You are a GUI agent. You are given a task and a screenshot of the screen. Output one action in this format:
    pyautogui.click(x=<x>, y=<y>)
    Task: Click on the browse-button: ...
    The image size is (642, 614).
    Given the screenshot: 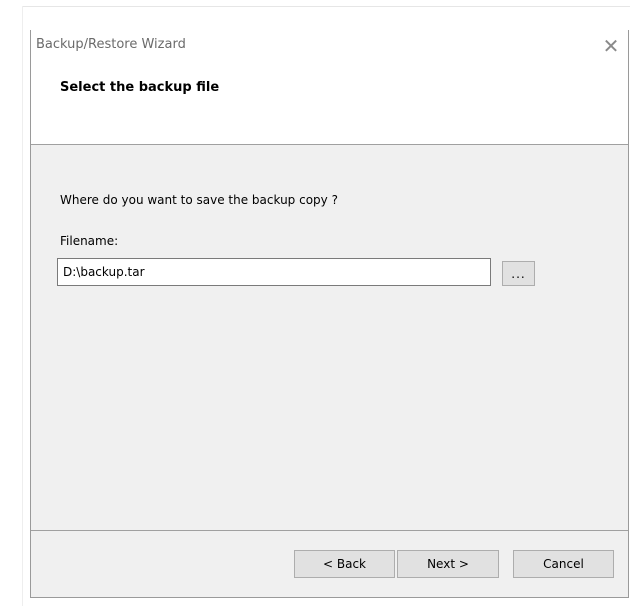 What is the action you would take?
    pyautogui.click(x=518, y=273)
    